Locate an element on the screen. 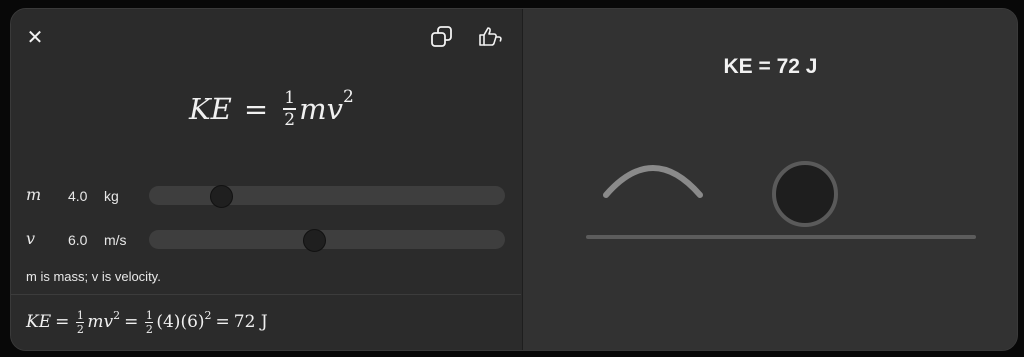 The height and width of the screenshot is (357, 1024). computation-equals-3: = is located at coordinates (222, 322).